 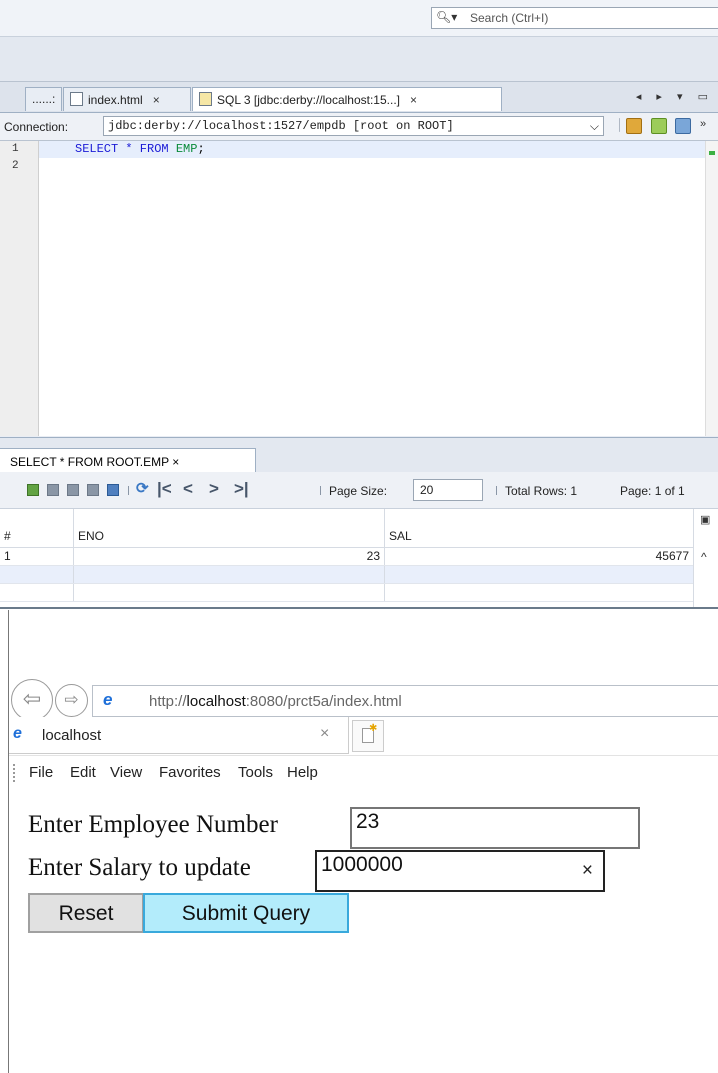 I want to click on tab-result-select: SELECT * FROM ROOT.EMP ×, so click(x=128, y=460).